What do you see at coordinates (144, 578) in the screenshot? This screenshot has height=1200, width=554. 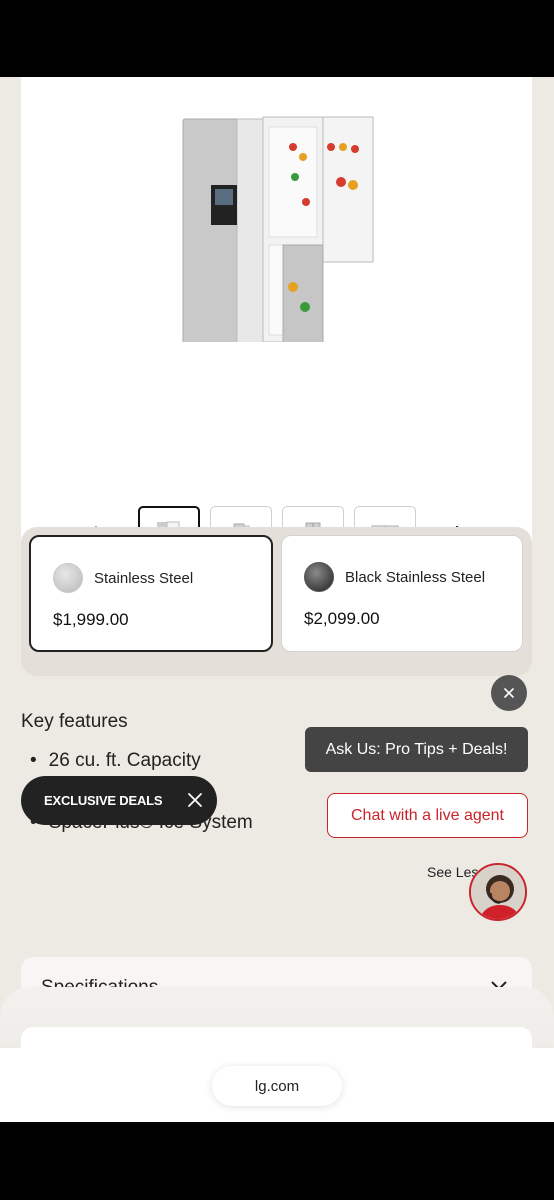 I see `option-name: Stainless Steel` at bounding box center [144, 578].